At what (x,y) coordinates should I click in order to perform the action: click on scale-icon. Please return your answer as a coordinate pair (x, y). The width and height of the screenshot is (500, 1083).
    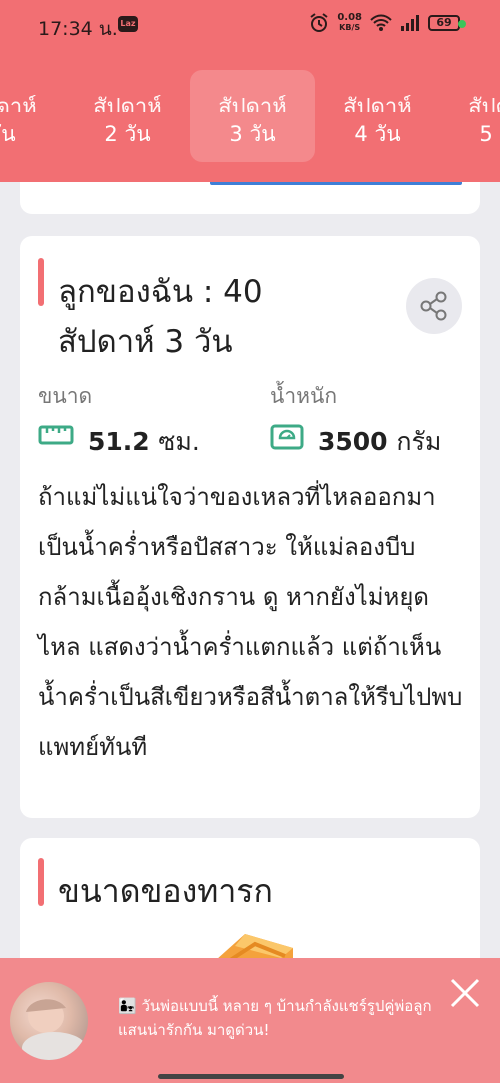
    Looking at the image, I should click on (287, 437).